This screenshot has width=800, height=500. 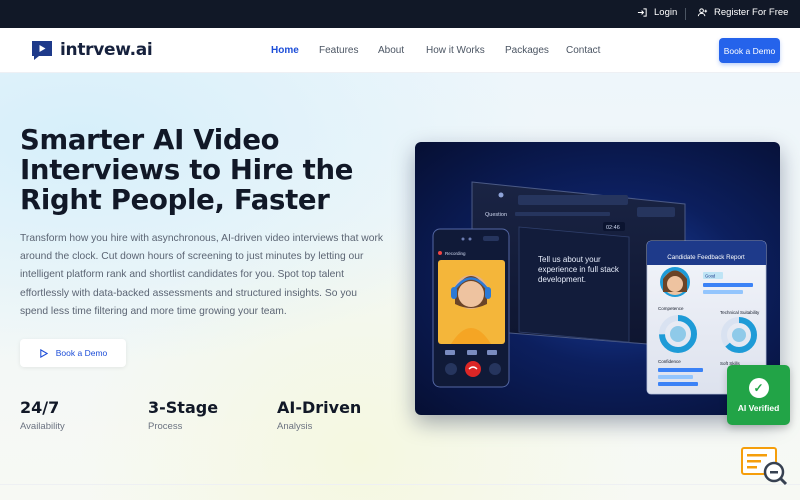 I want to click on logo-play-icon, so click(x=42, y=50).